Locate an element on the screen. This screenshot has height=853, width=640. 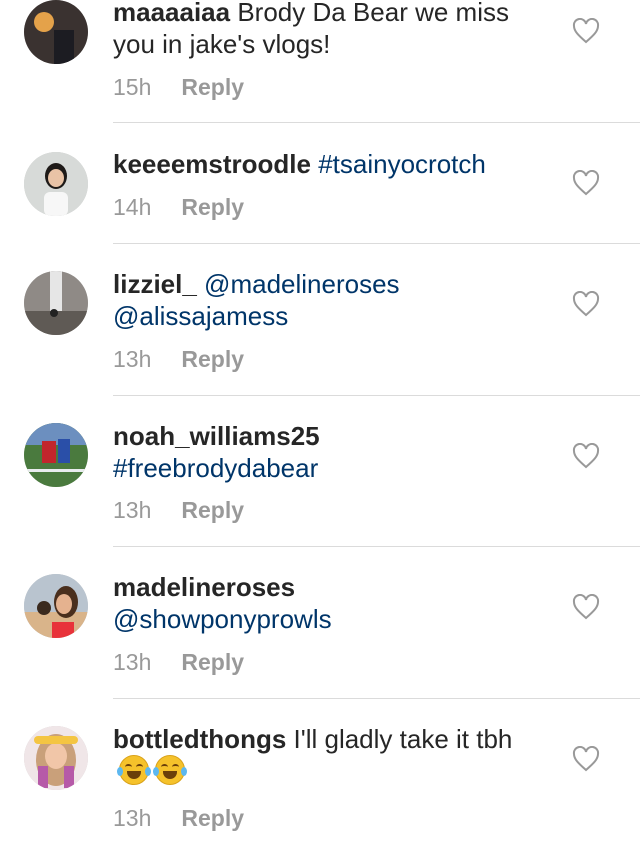
comment-text: lizziel_ @madelineroses @alissajamess is located at coordinates (333, 300).